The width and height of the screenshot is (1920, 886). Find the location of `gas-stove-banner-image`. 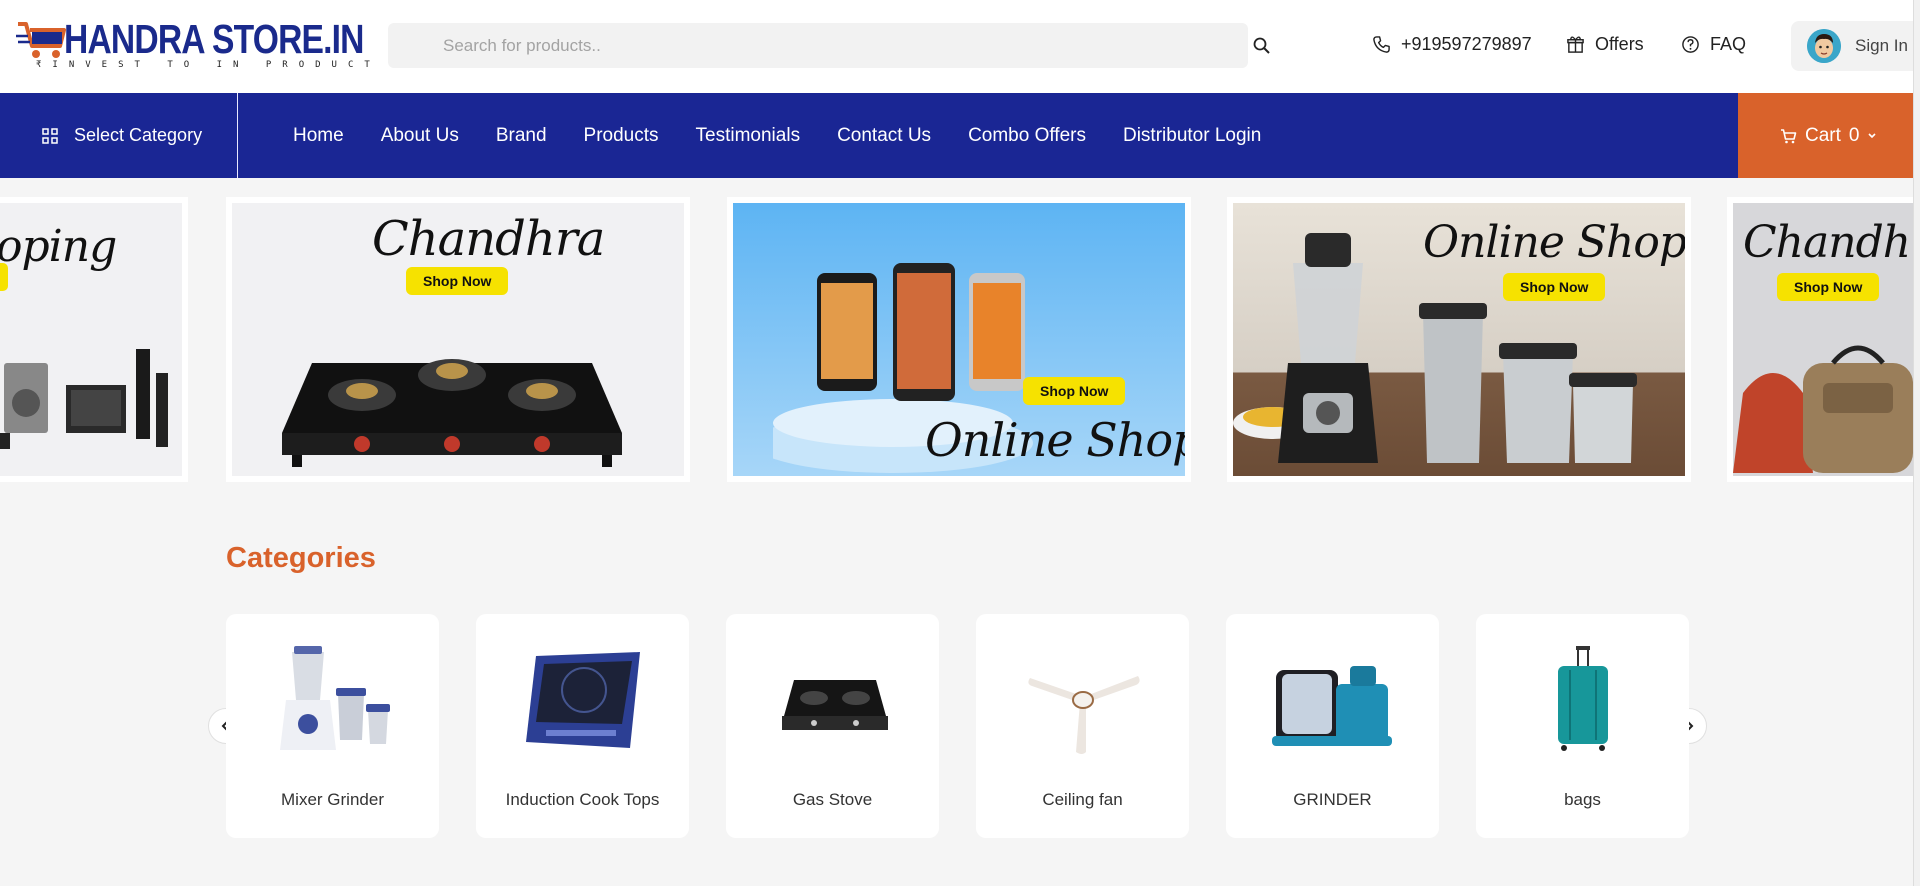

gas-stove-banner-image is located at coordinates (452, 413).